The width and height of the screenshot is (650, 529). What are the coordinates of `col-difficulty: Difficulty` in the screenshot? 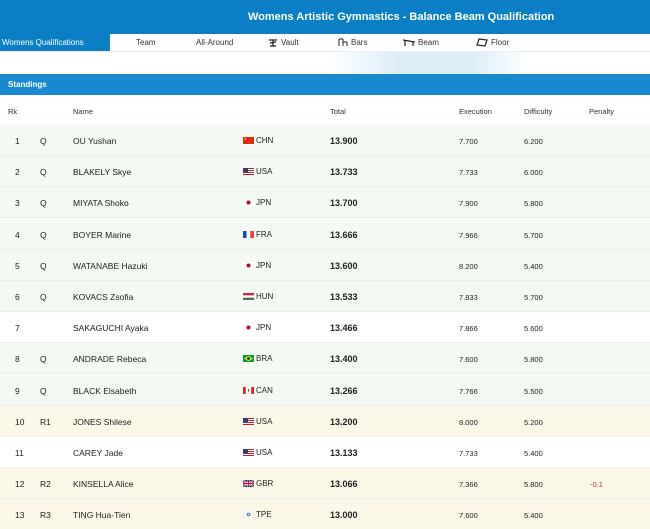 It's located at (538, 111).